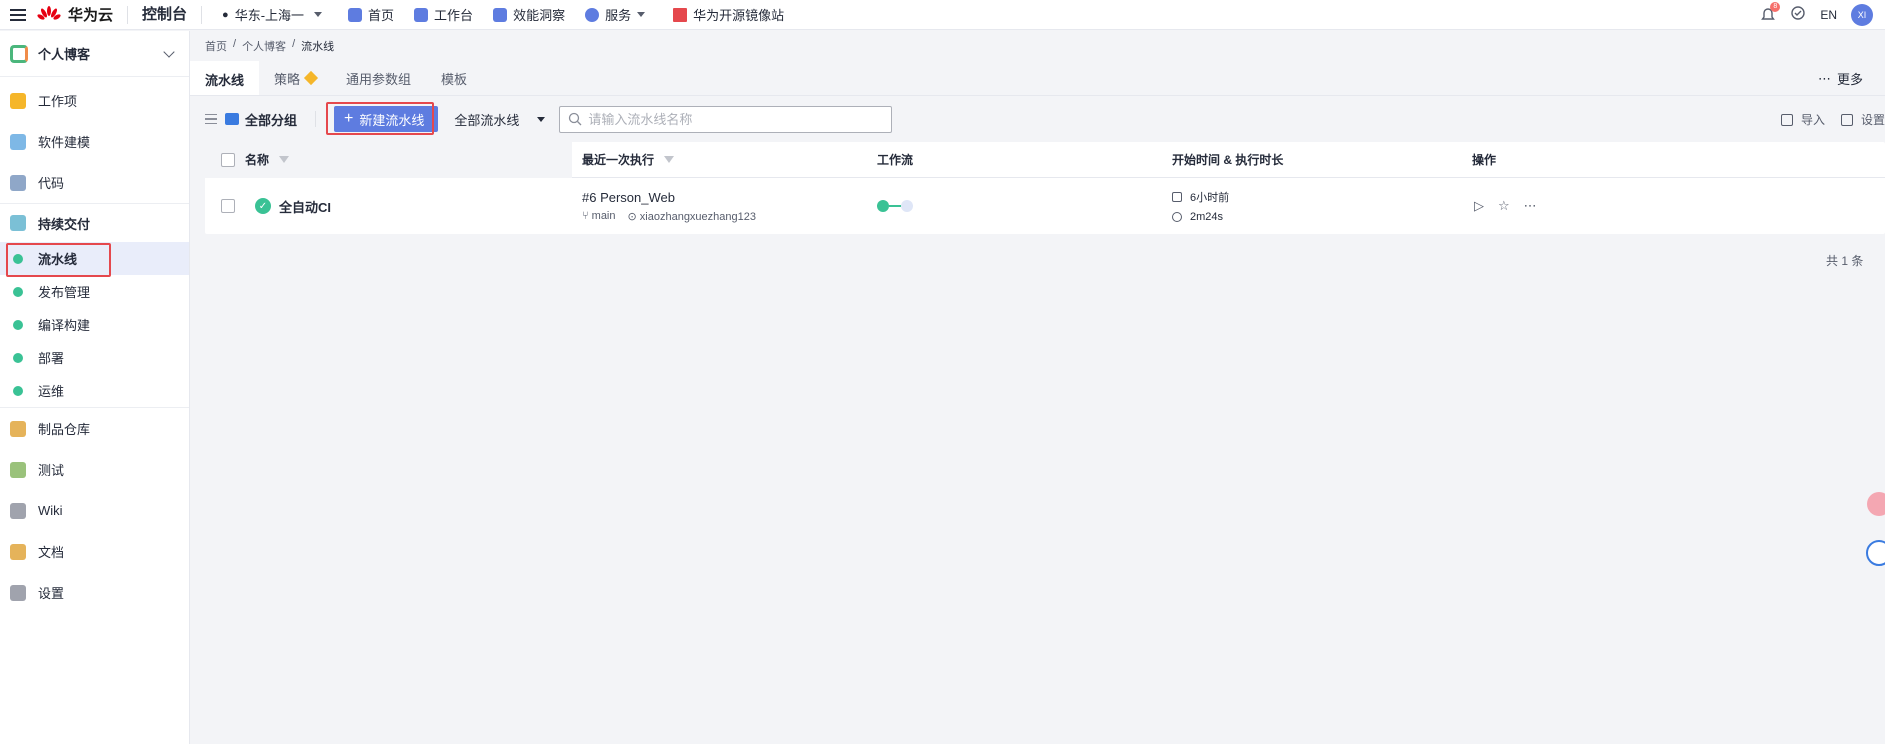  What do you see at coordinates (18, 390) in the screenshot?
I see `ops-icon` at bounding box center [18, 390].